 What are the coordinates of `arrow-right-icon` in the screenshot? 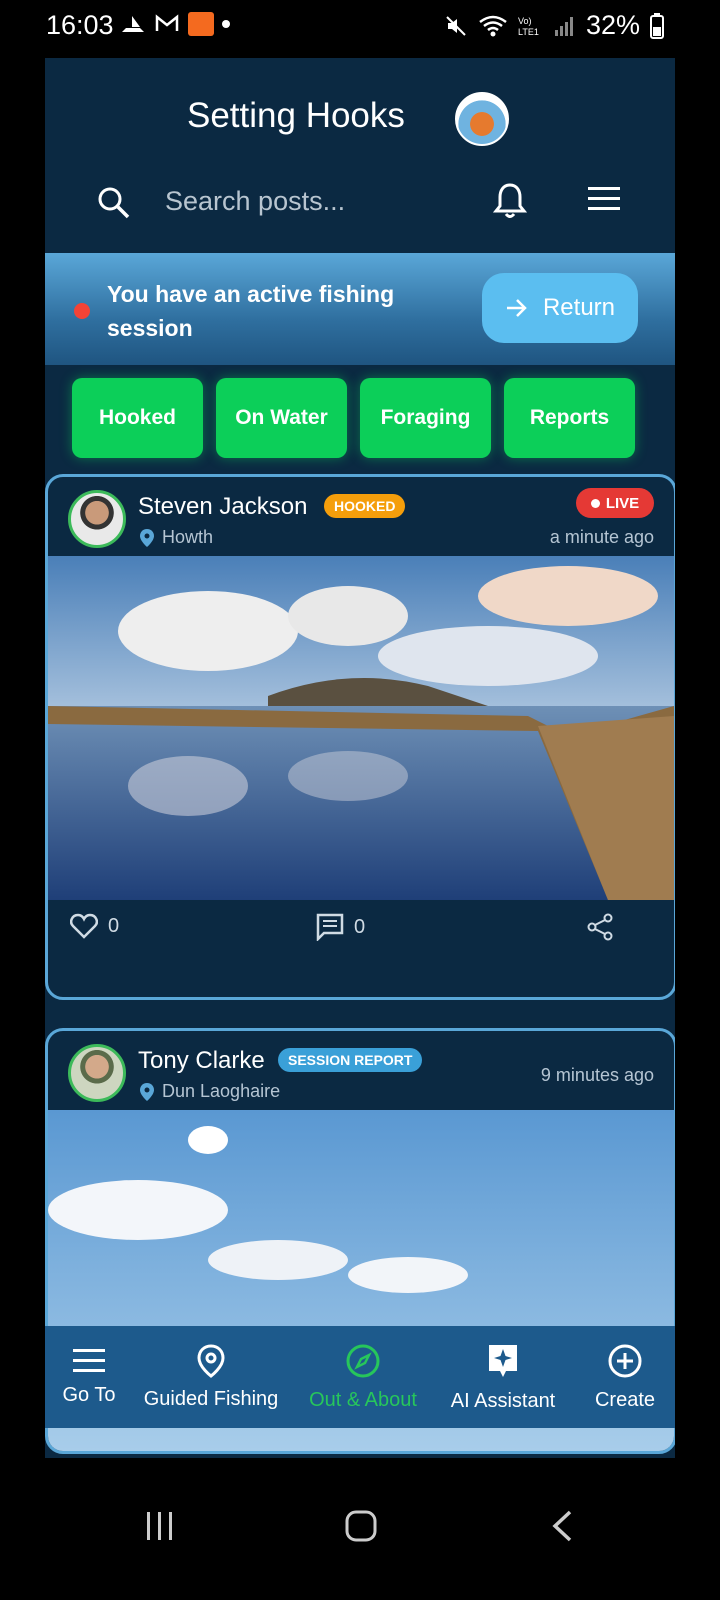 It's located at (516, 308).